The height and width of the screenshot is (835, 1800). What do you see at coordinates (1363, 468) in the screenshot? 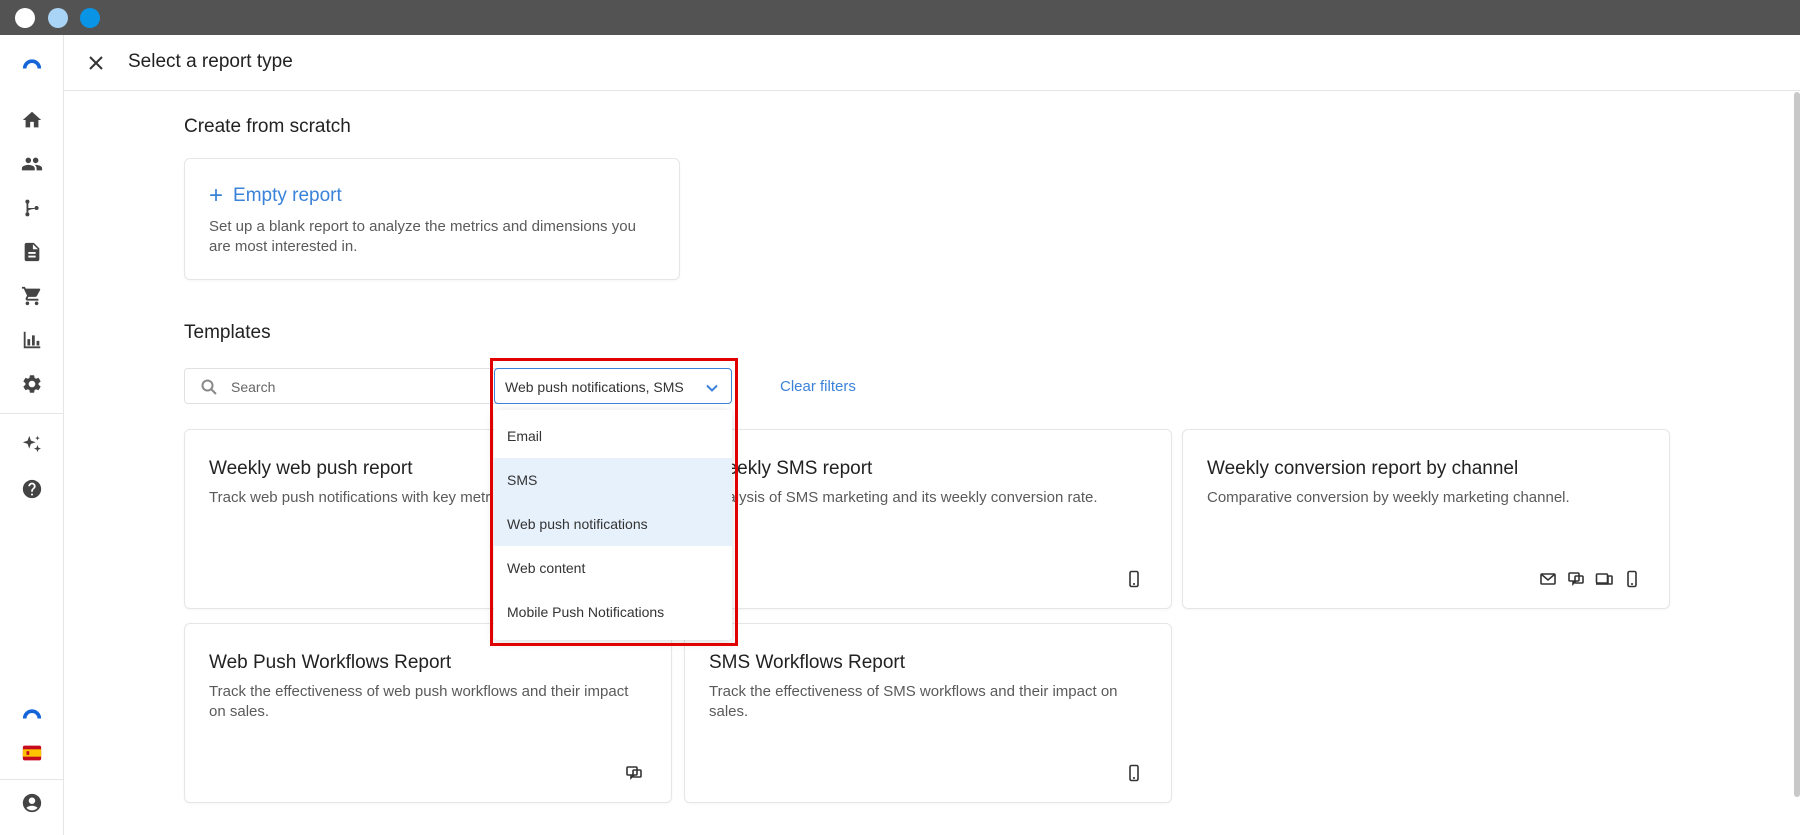
I see `template-card-title: Weekly conversion report by channel` at bounding box center [1363, 468].